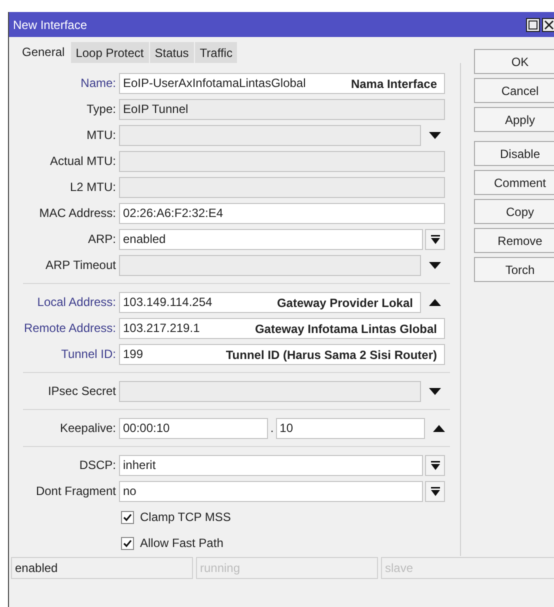  What do you see at coordinates (282, 83) in the screenshot?
I see `input-field: EoIP-UserAxInfotamaLintasGlobal Nama Interface` at bounding box center [282, 83].